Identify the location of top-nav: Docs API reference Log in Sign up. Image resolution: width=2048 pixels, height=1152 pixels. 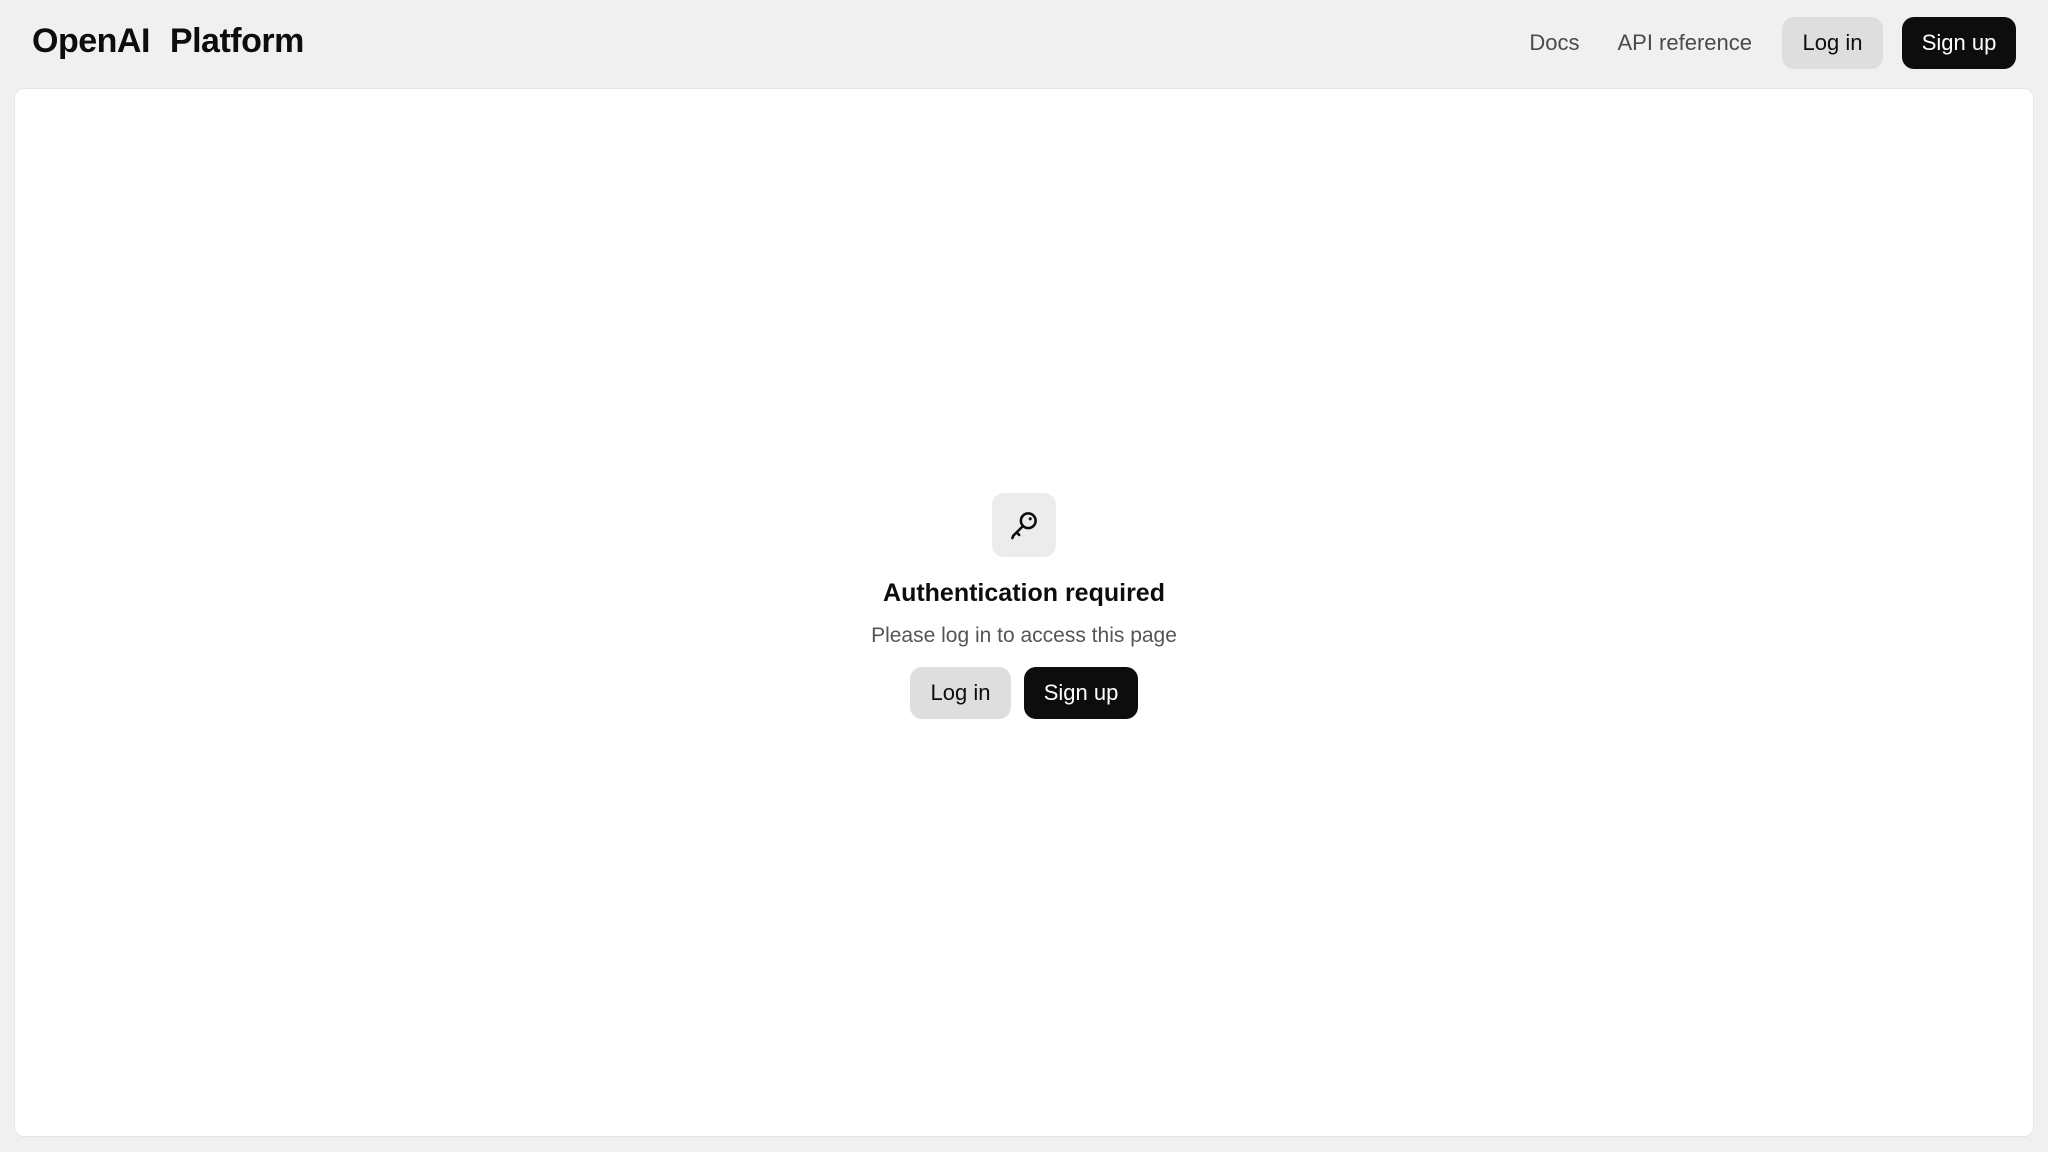
(1763, 43).